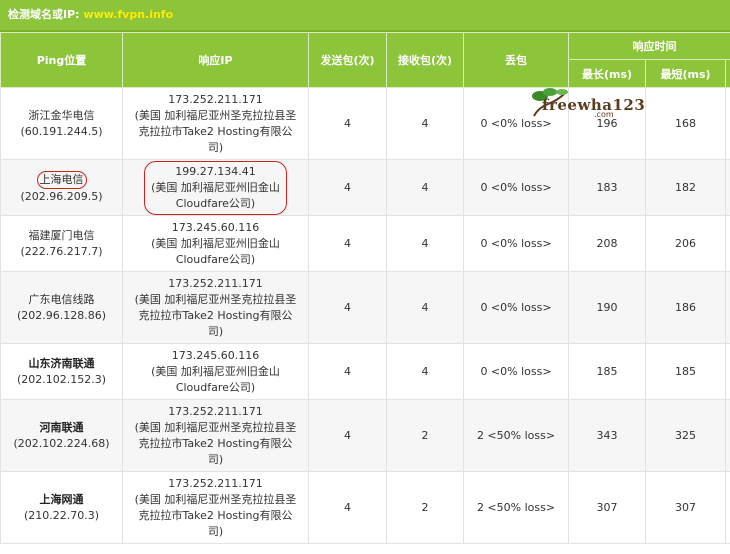 The height and width of the screenshot is (554, 730). I want to click on location-name: 广东电信线路, so click(61, 299).